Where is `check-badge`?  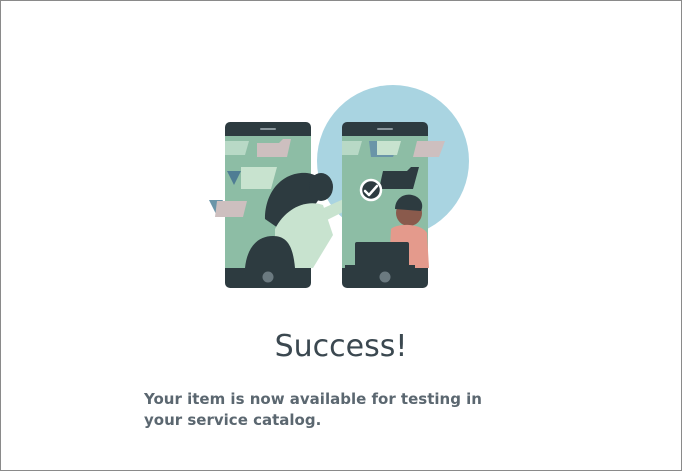 check-badge is located at coordinates (371, 190).